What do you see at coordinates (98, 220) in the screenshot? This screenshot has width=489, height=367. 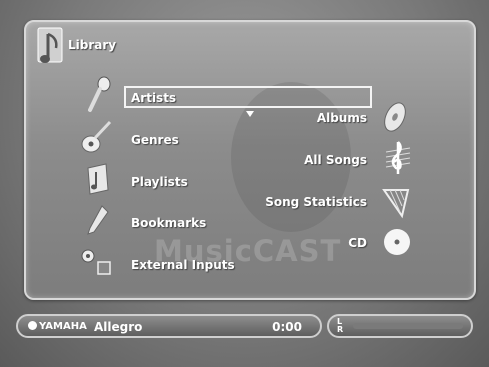 I see `bookmark-pen-icon` at bounding box center [98, 220].